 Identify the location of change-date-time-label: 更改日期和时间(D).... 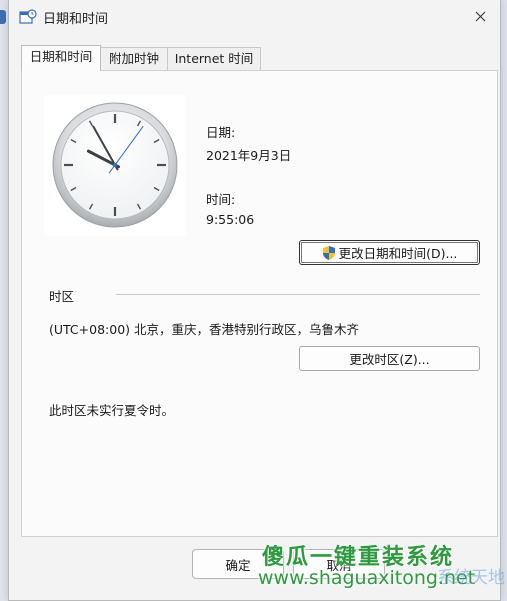
(398, 253).